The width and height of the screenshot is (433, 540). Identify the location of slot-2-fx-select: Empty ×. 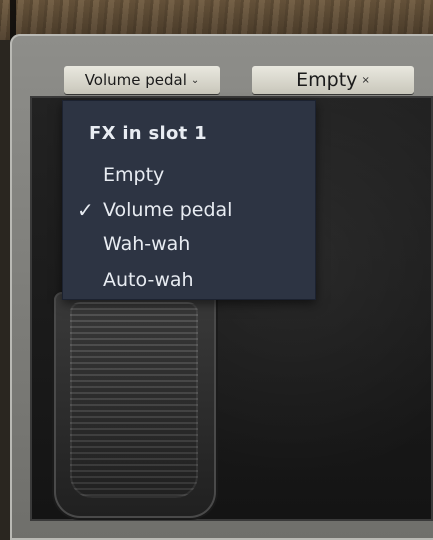
(333, 80).